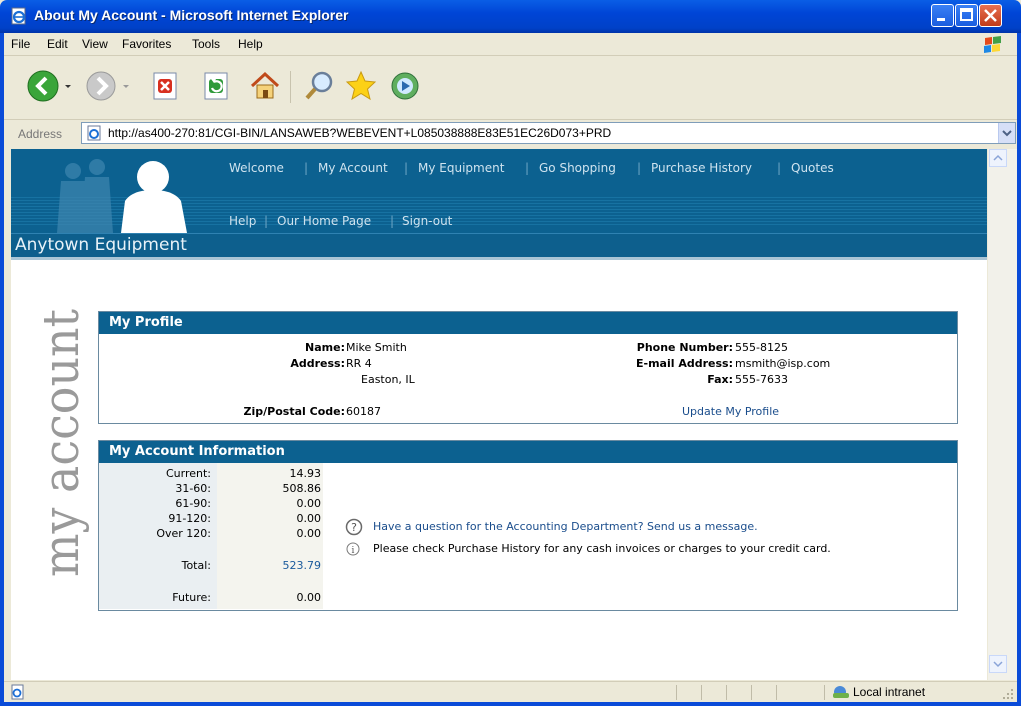 This screenshot has height=706, width=1021. What do you see at coordinates (305, 473) in the screenshot?
I see `aging-value-current: 14.93` at bounding box center [305, 473].